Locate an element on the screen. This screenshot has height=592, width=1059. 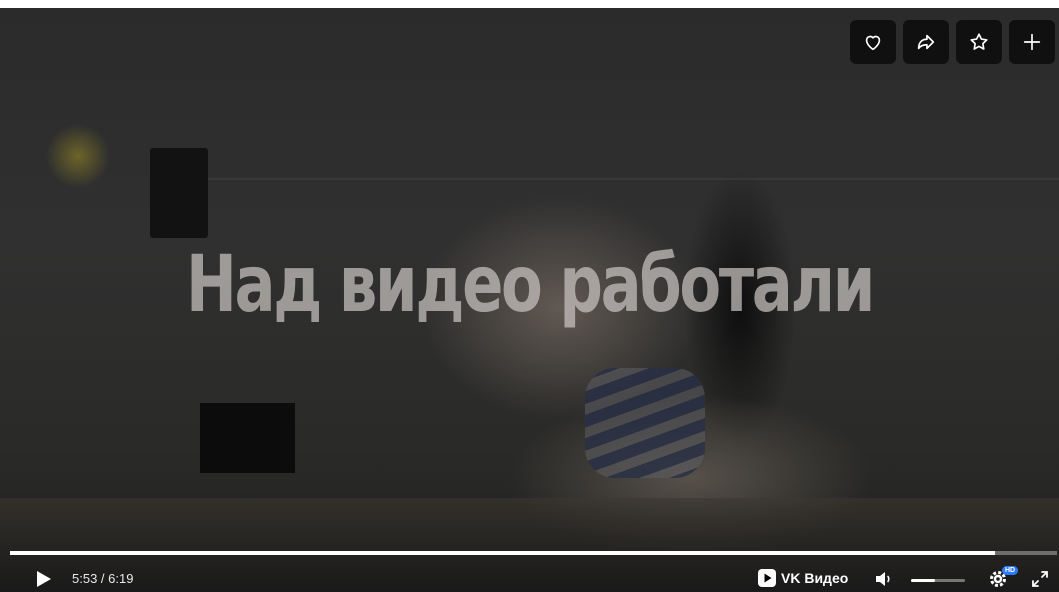
vk-video-logo-icon is located at coordinates (767, 578).